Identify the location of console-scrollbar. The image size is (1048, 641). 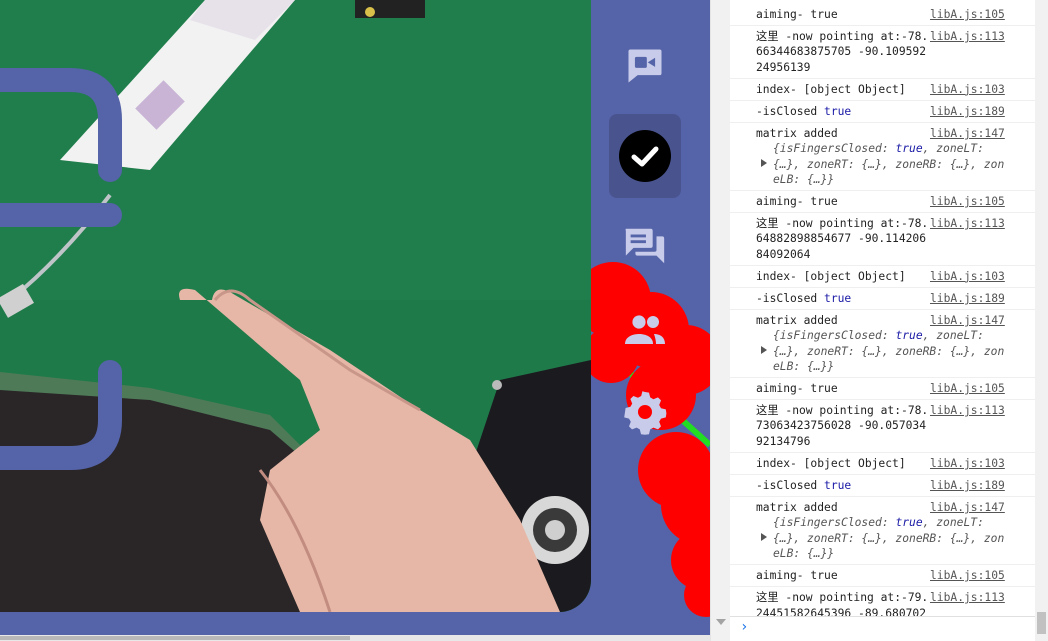
(1041, 320).